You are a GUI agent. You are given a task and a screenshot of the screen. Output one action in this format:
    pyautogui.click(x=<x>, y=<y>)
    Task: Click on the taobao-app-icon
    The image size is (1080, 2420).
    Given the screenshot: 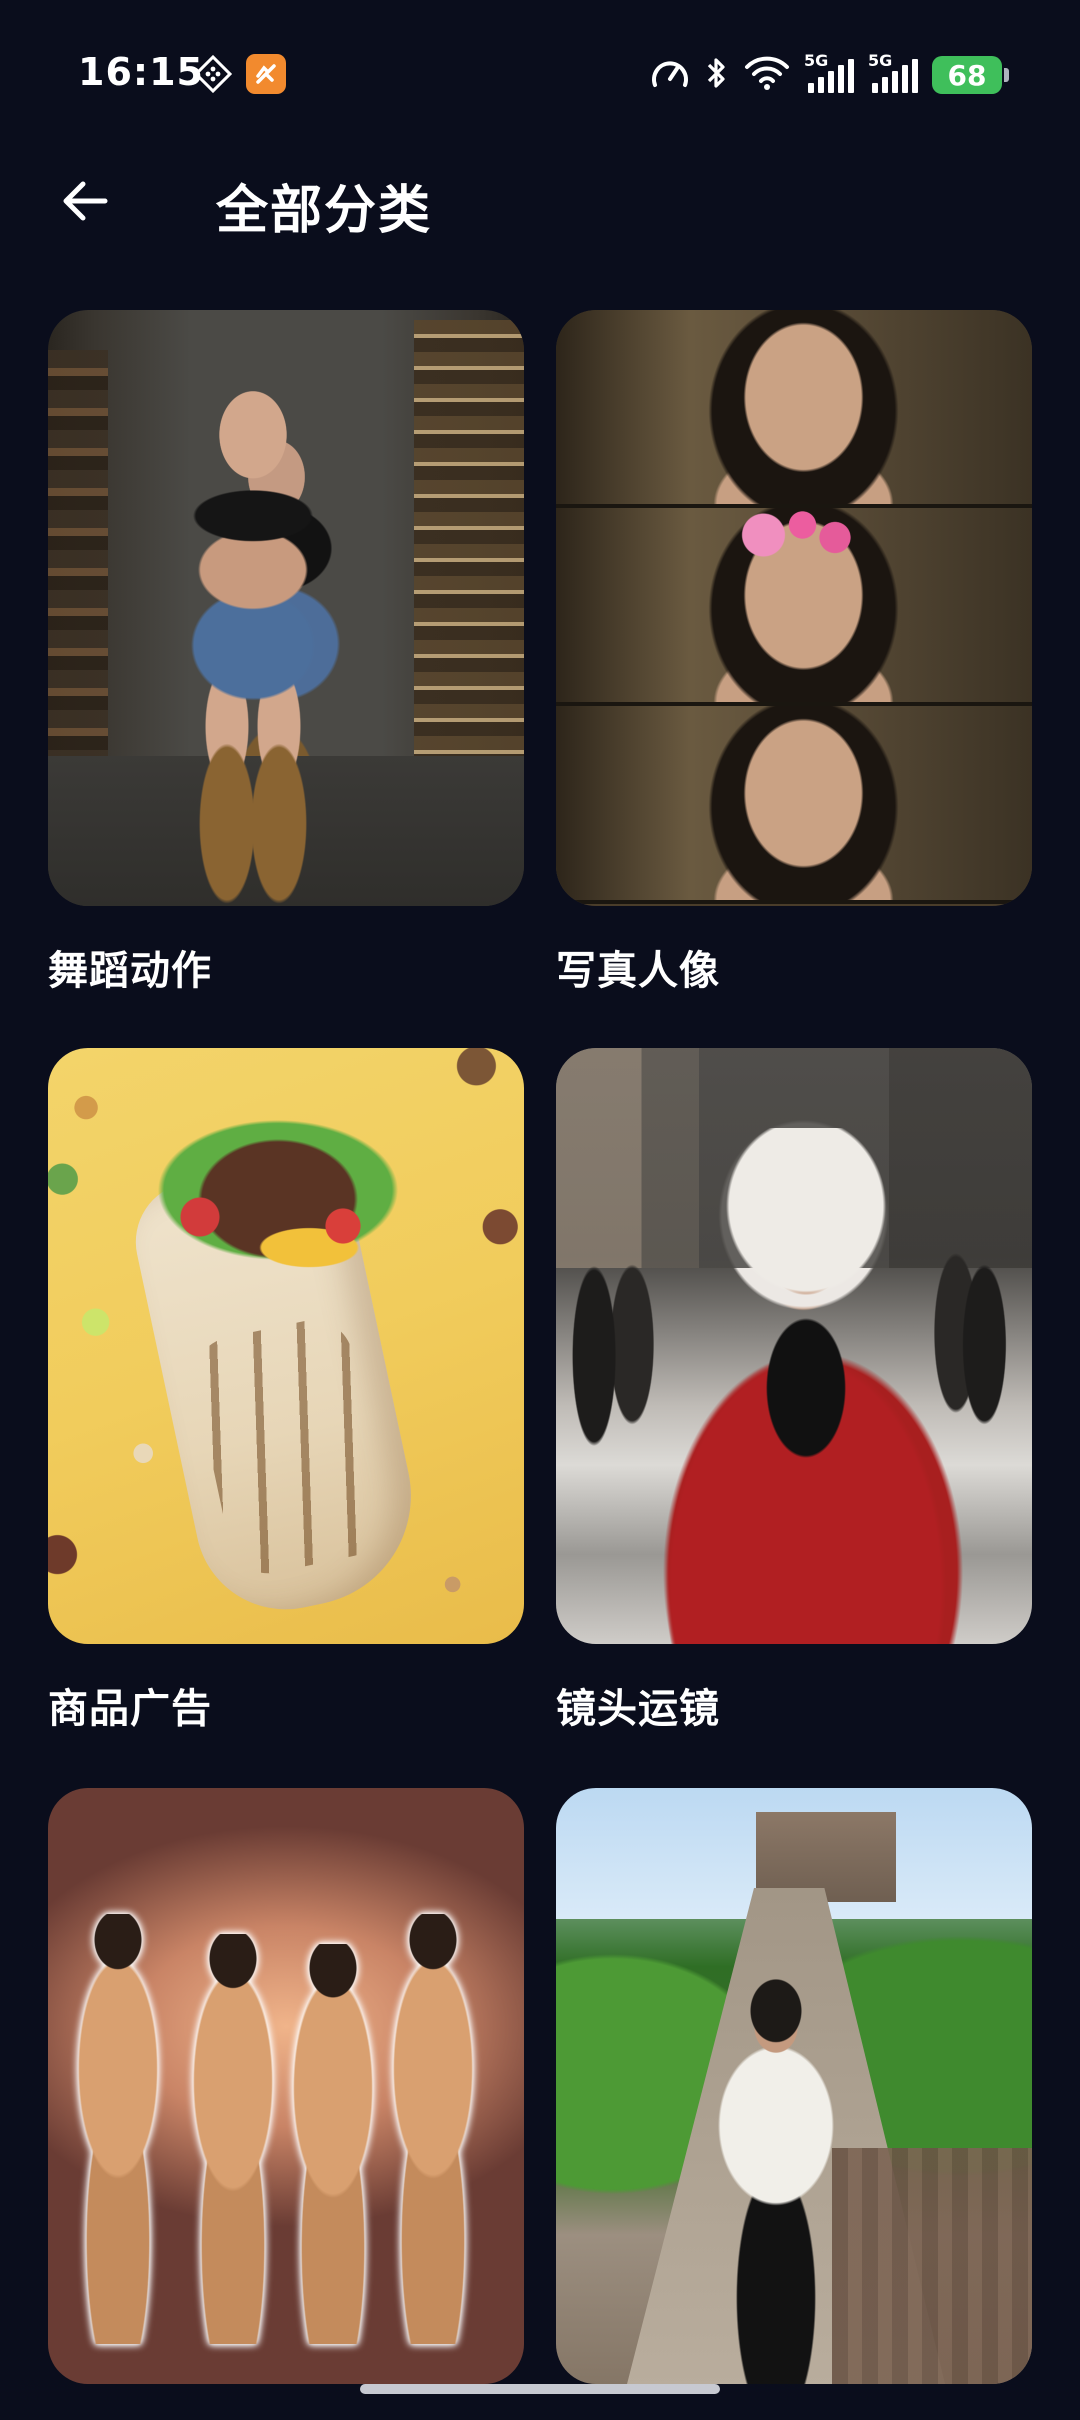 What is the action you would take?
    pyautogui.click(x=266, y=74)
    